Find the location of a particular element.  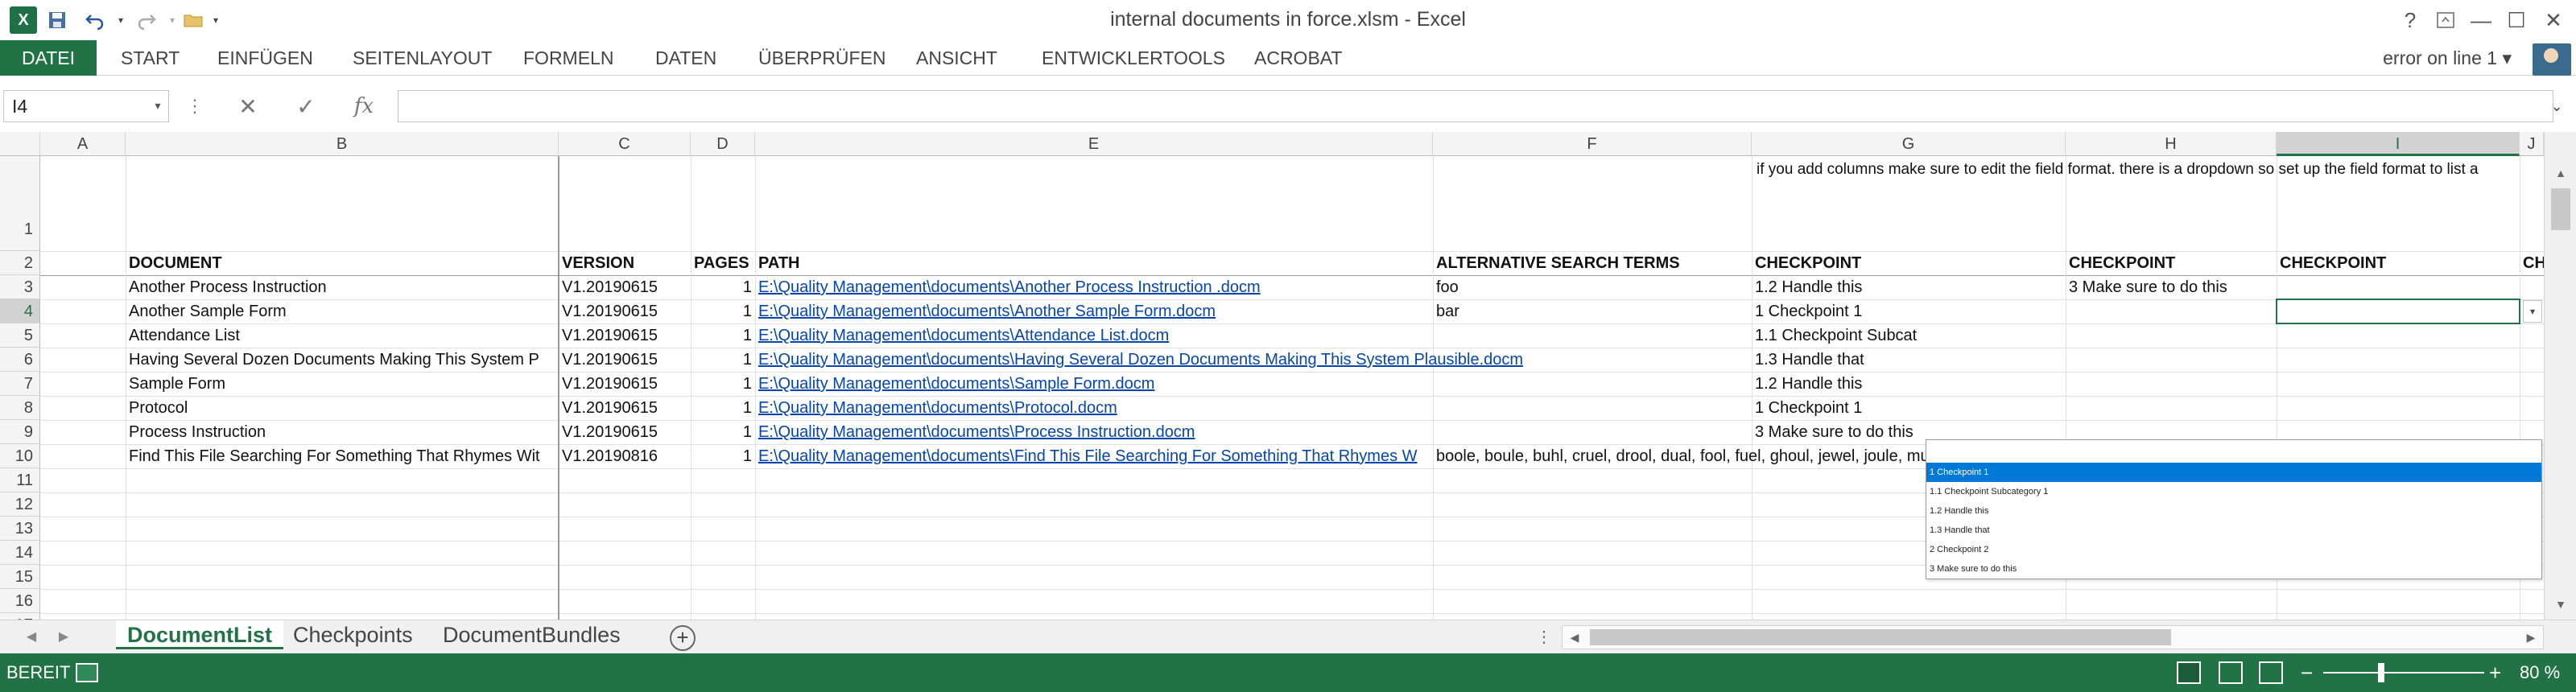

formula-input is located at coordinates (1475, 106).